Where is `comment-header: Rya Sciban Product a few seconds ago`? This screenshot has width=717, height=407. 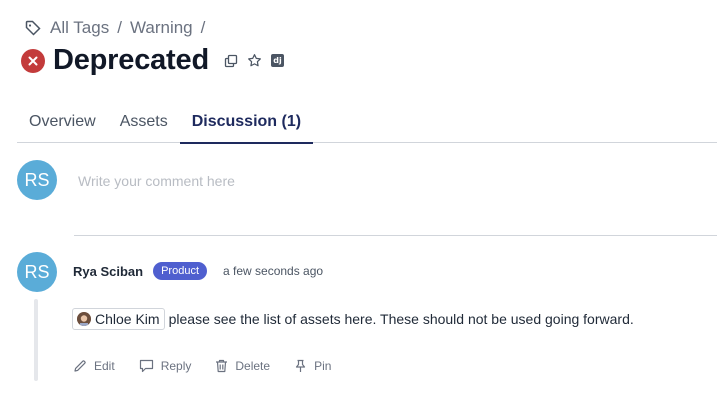 comment-header: Rya Sciban Product a few seconds ago is located at coordinates (198, 271).